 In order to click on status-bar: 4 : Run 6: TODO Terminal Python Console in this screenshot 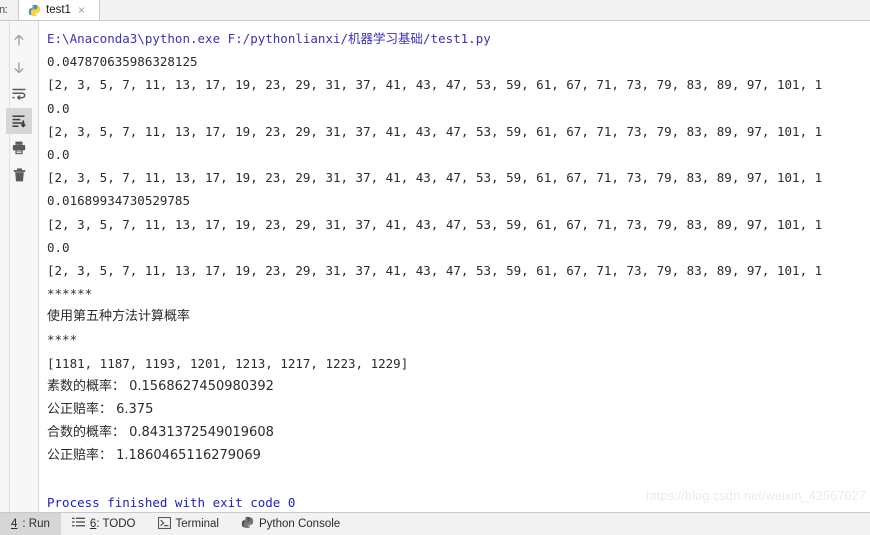, I will do `click(435, 523)`.